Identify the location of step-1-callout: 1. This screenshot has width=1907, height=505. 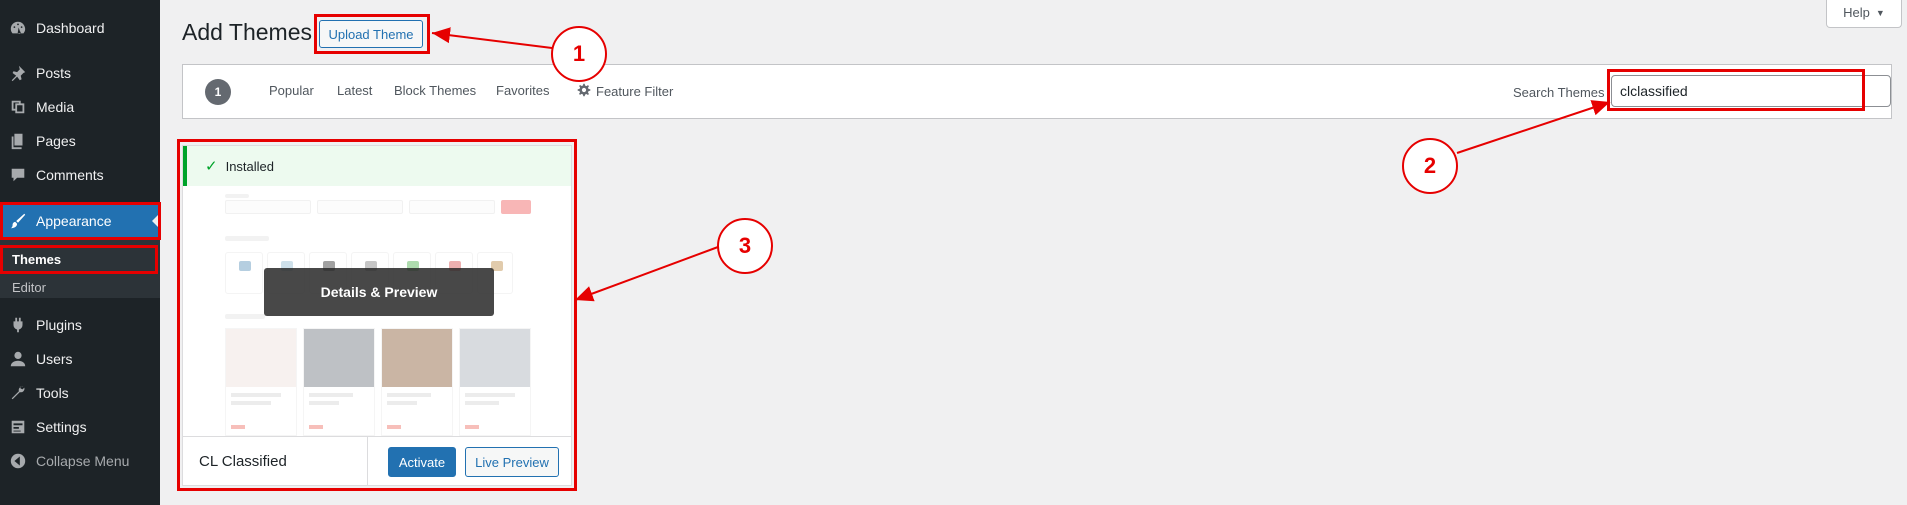
(579, 54).